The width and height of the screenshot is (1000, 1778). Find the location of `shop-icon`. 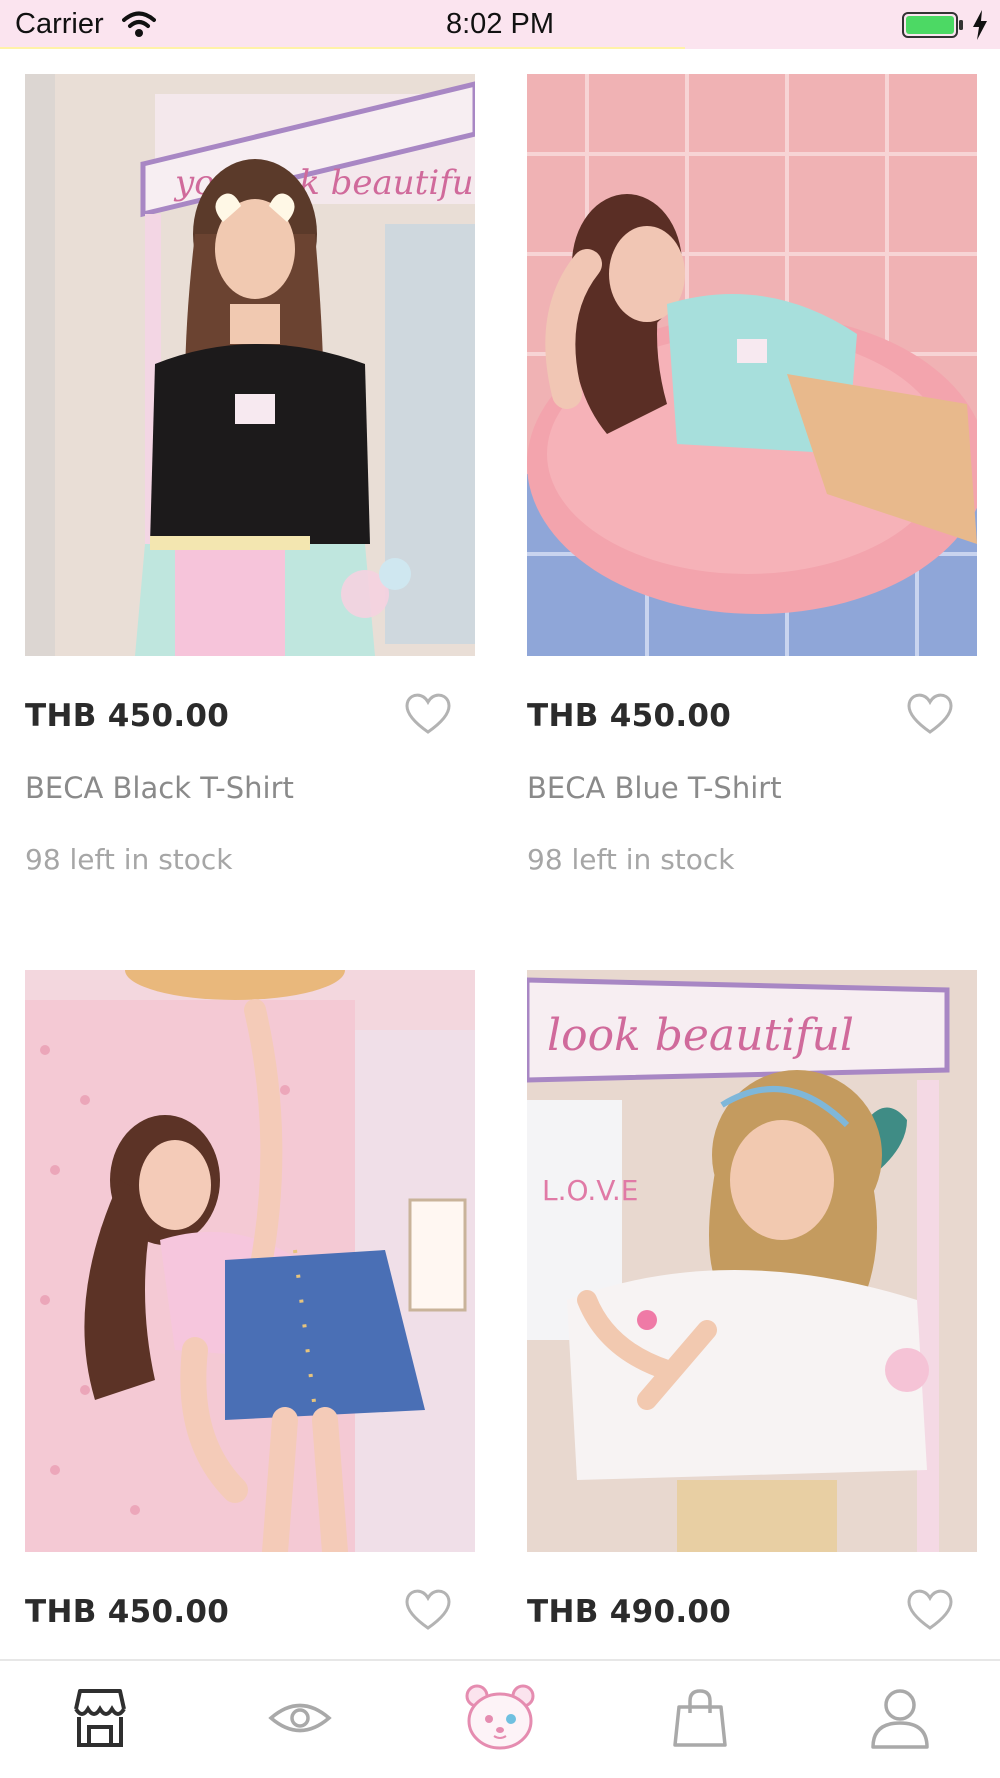

shop-icon is located at coordinates (100, 1718).